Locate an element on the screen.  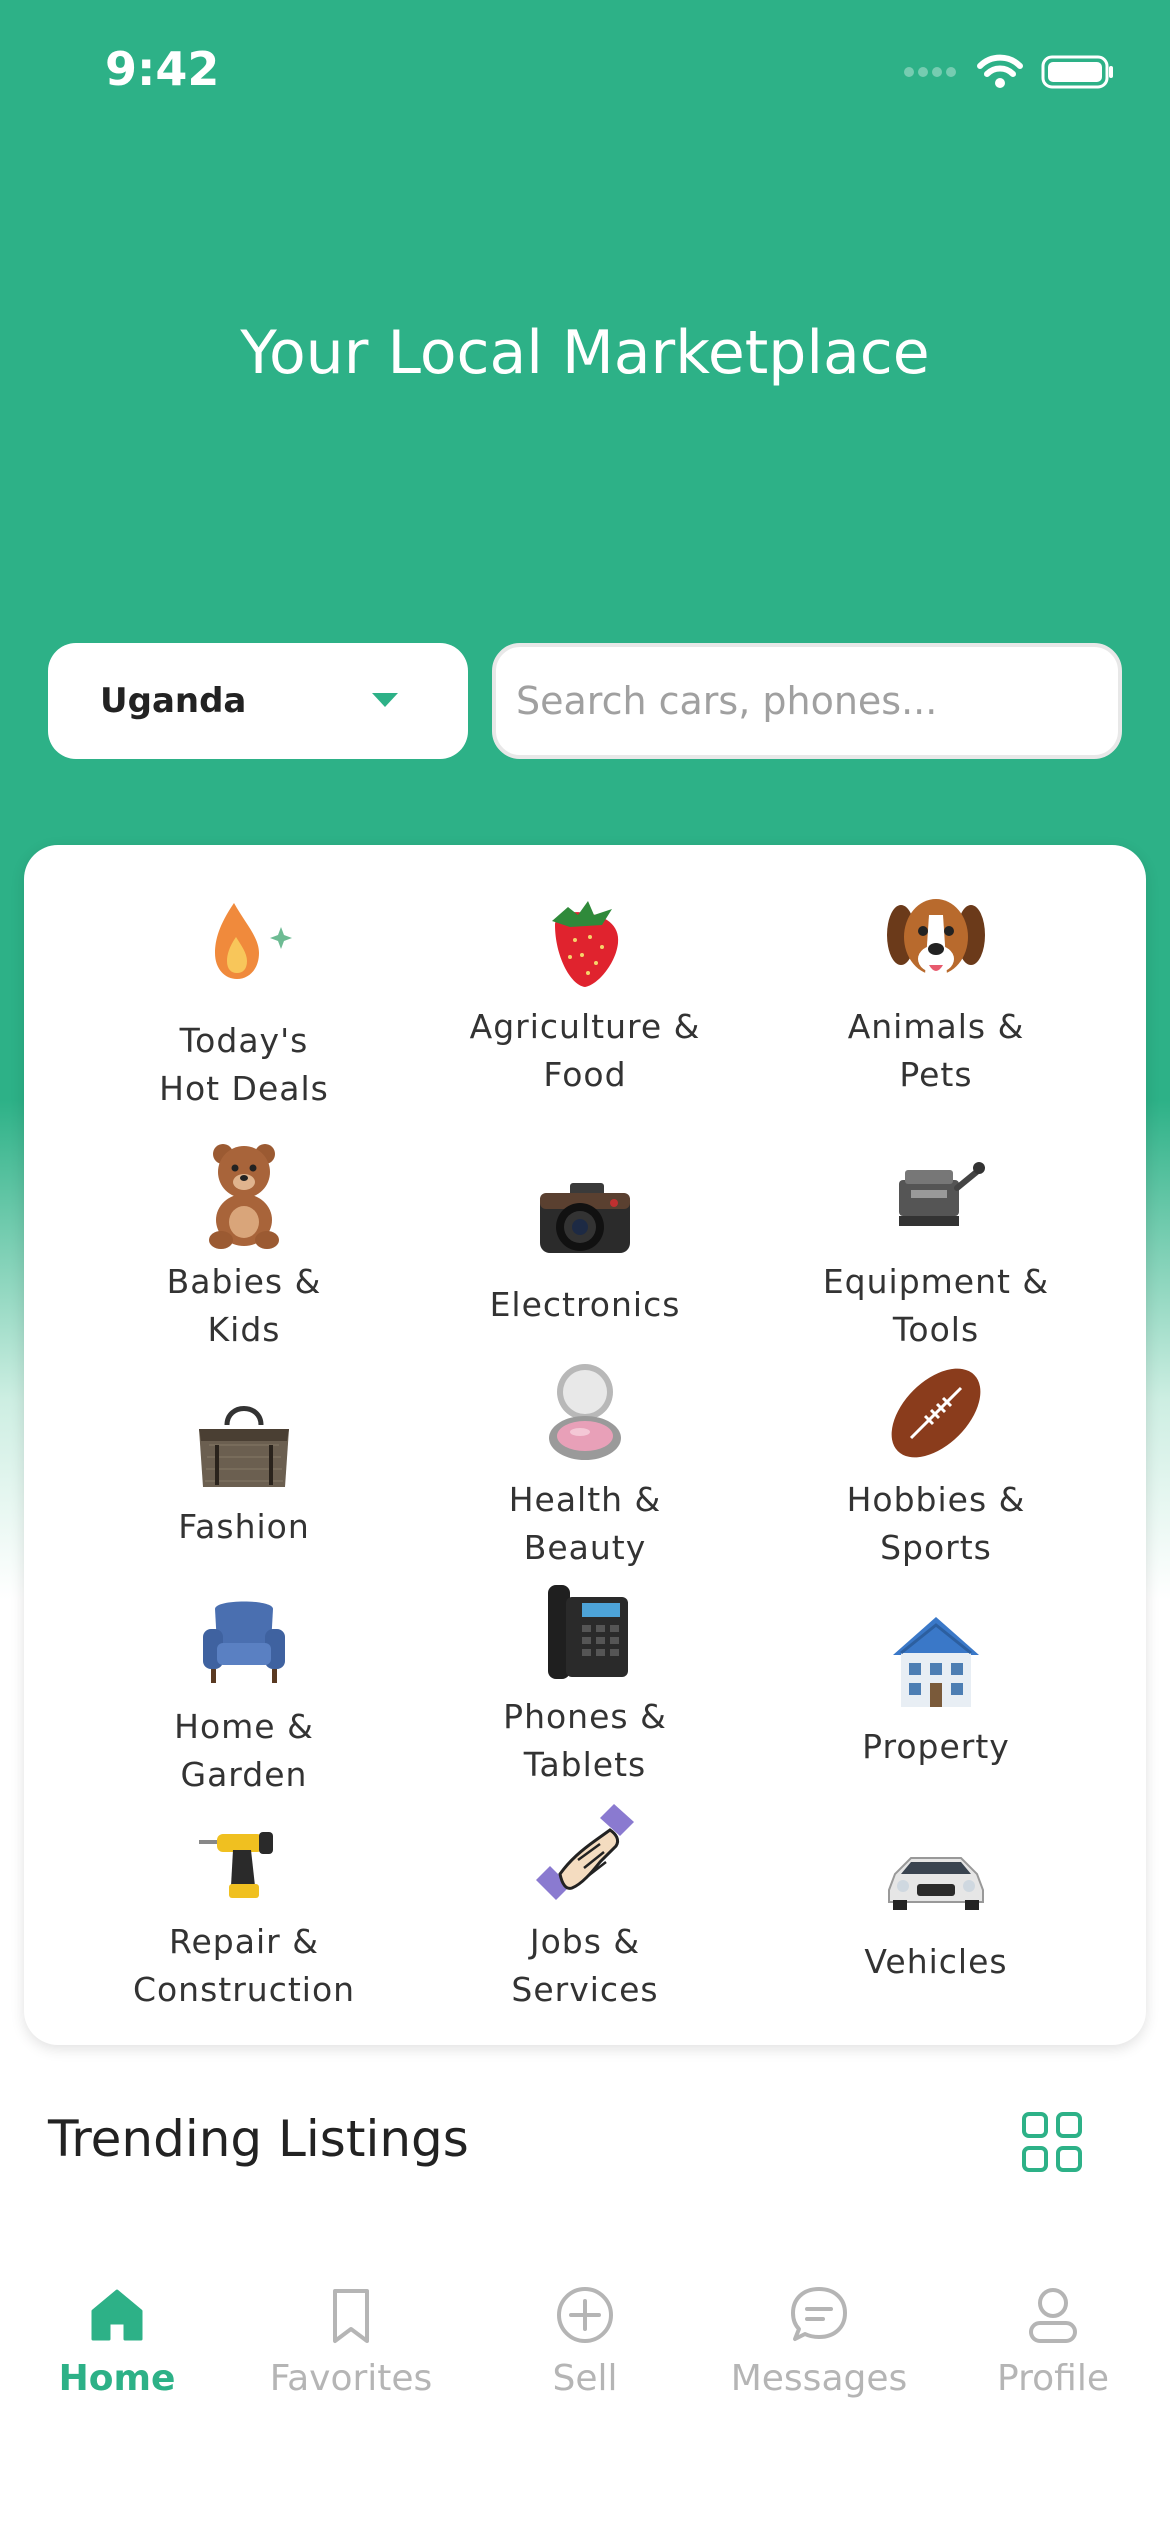
flame-icon is located at coordinates (244, 940).